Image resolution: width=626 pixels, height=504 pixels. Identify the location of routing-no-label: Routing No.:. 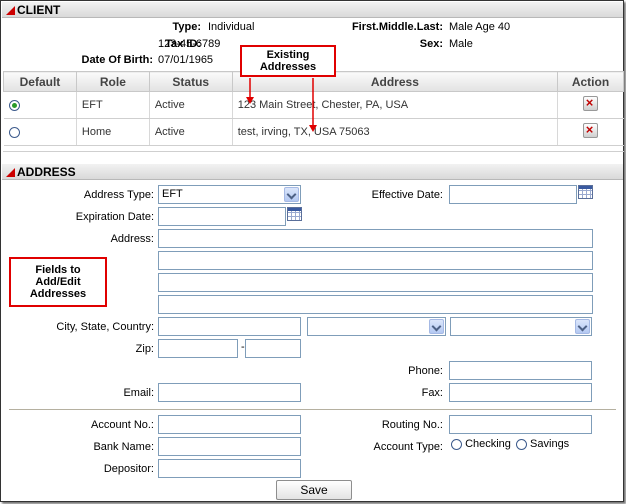
(412, 425).